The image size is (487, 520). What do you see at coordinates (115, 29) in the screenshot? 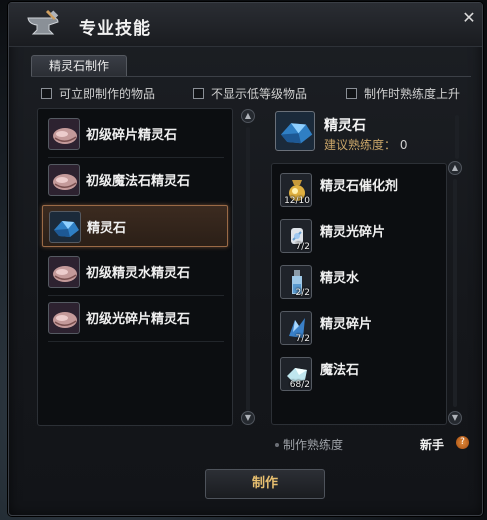
I see `window-title: 专业技能` at bounding box center [115, 29].